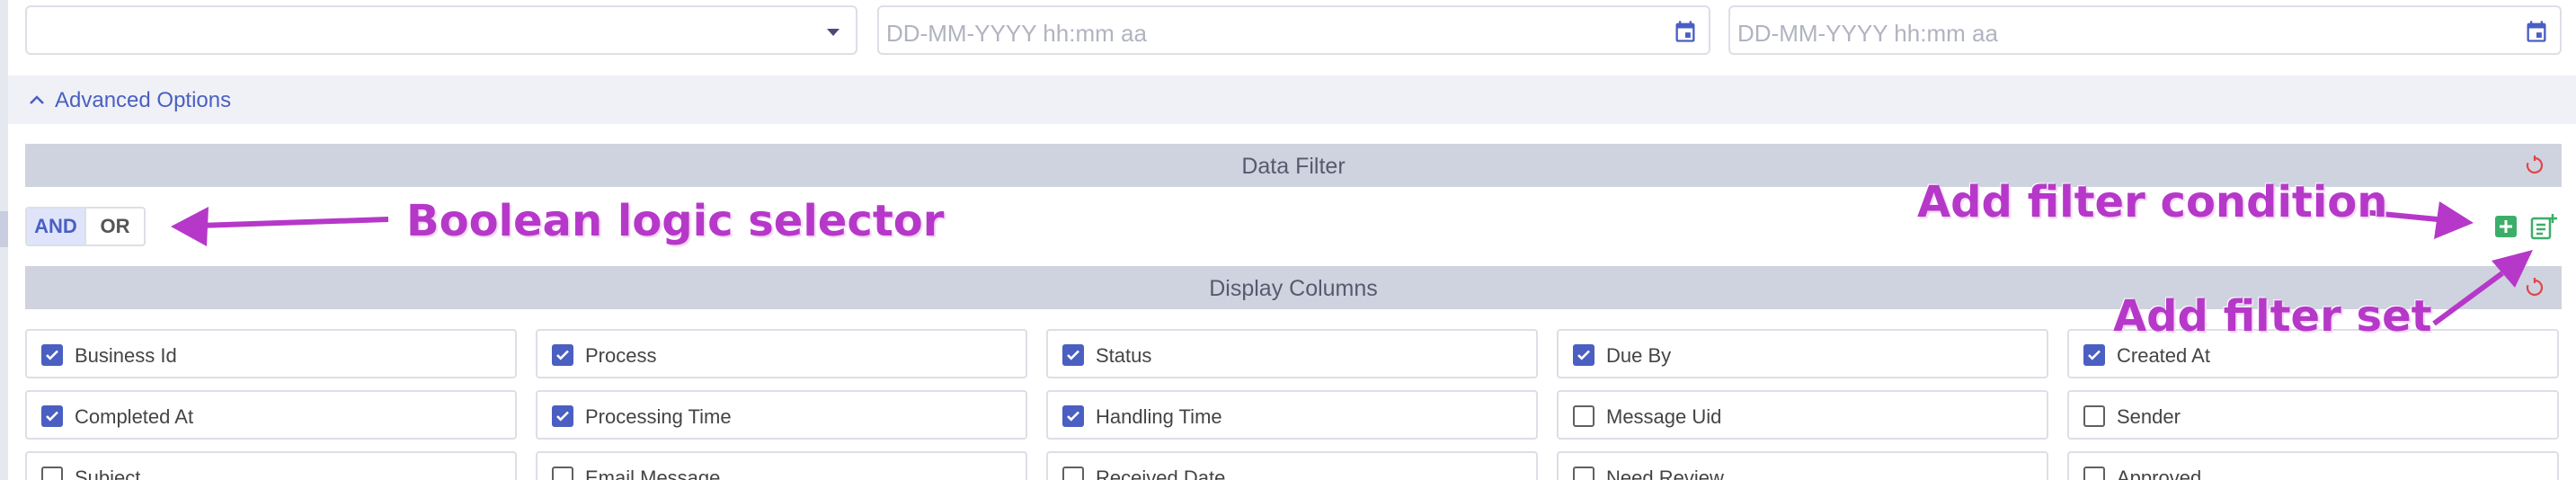 The image size is (2576, 480). I want to click on filter-row: DD-MM-YYYY hh:mm aa DD-MM-YYYY hh:mm aa, so click(1293, 30).